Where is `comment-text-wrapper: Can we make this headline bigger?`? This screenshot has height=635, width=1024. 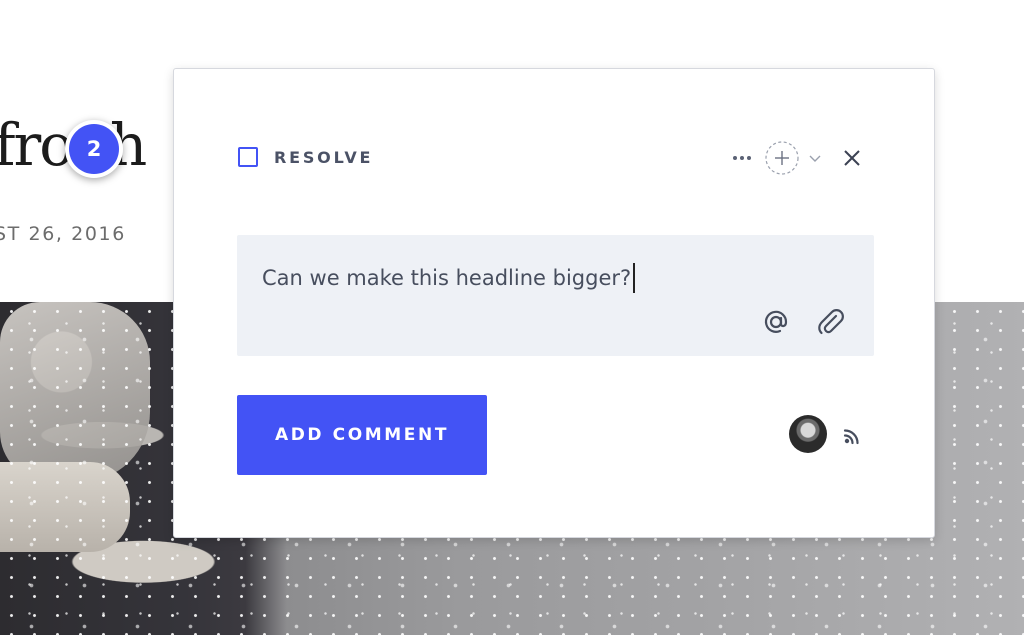 comment-text-wrapper: Can we make this headline bigger? is located at coordinates (449, 278).